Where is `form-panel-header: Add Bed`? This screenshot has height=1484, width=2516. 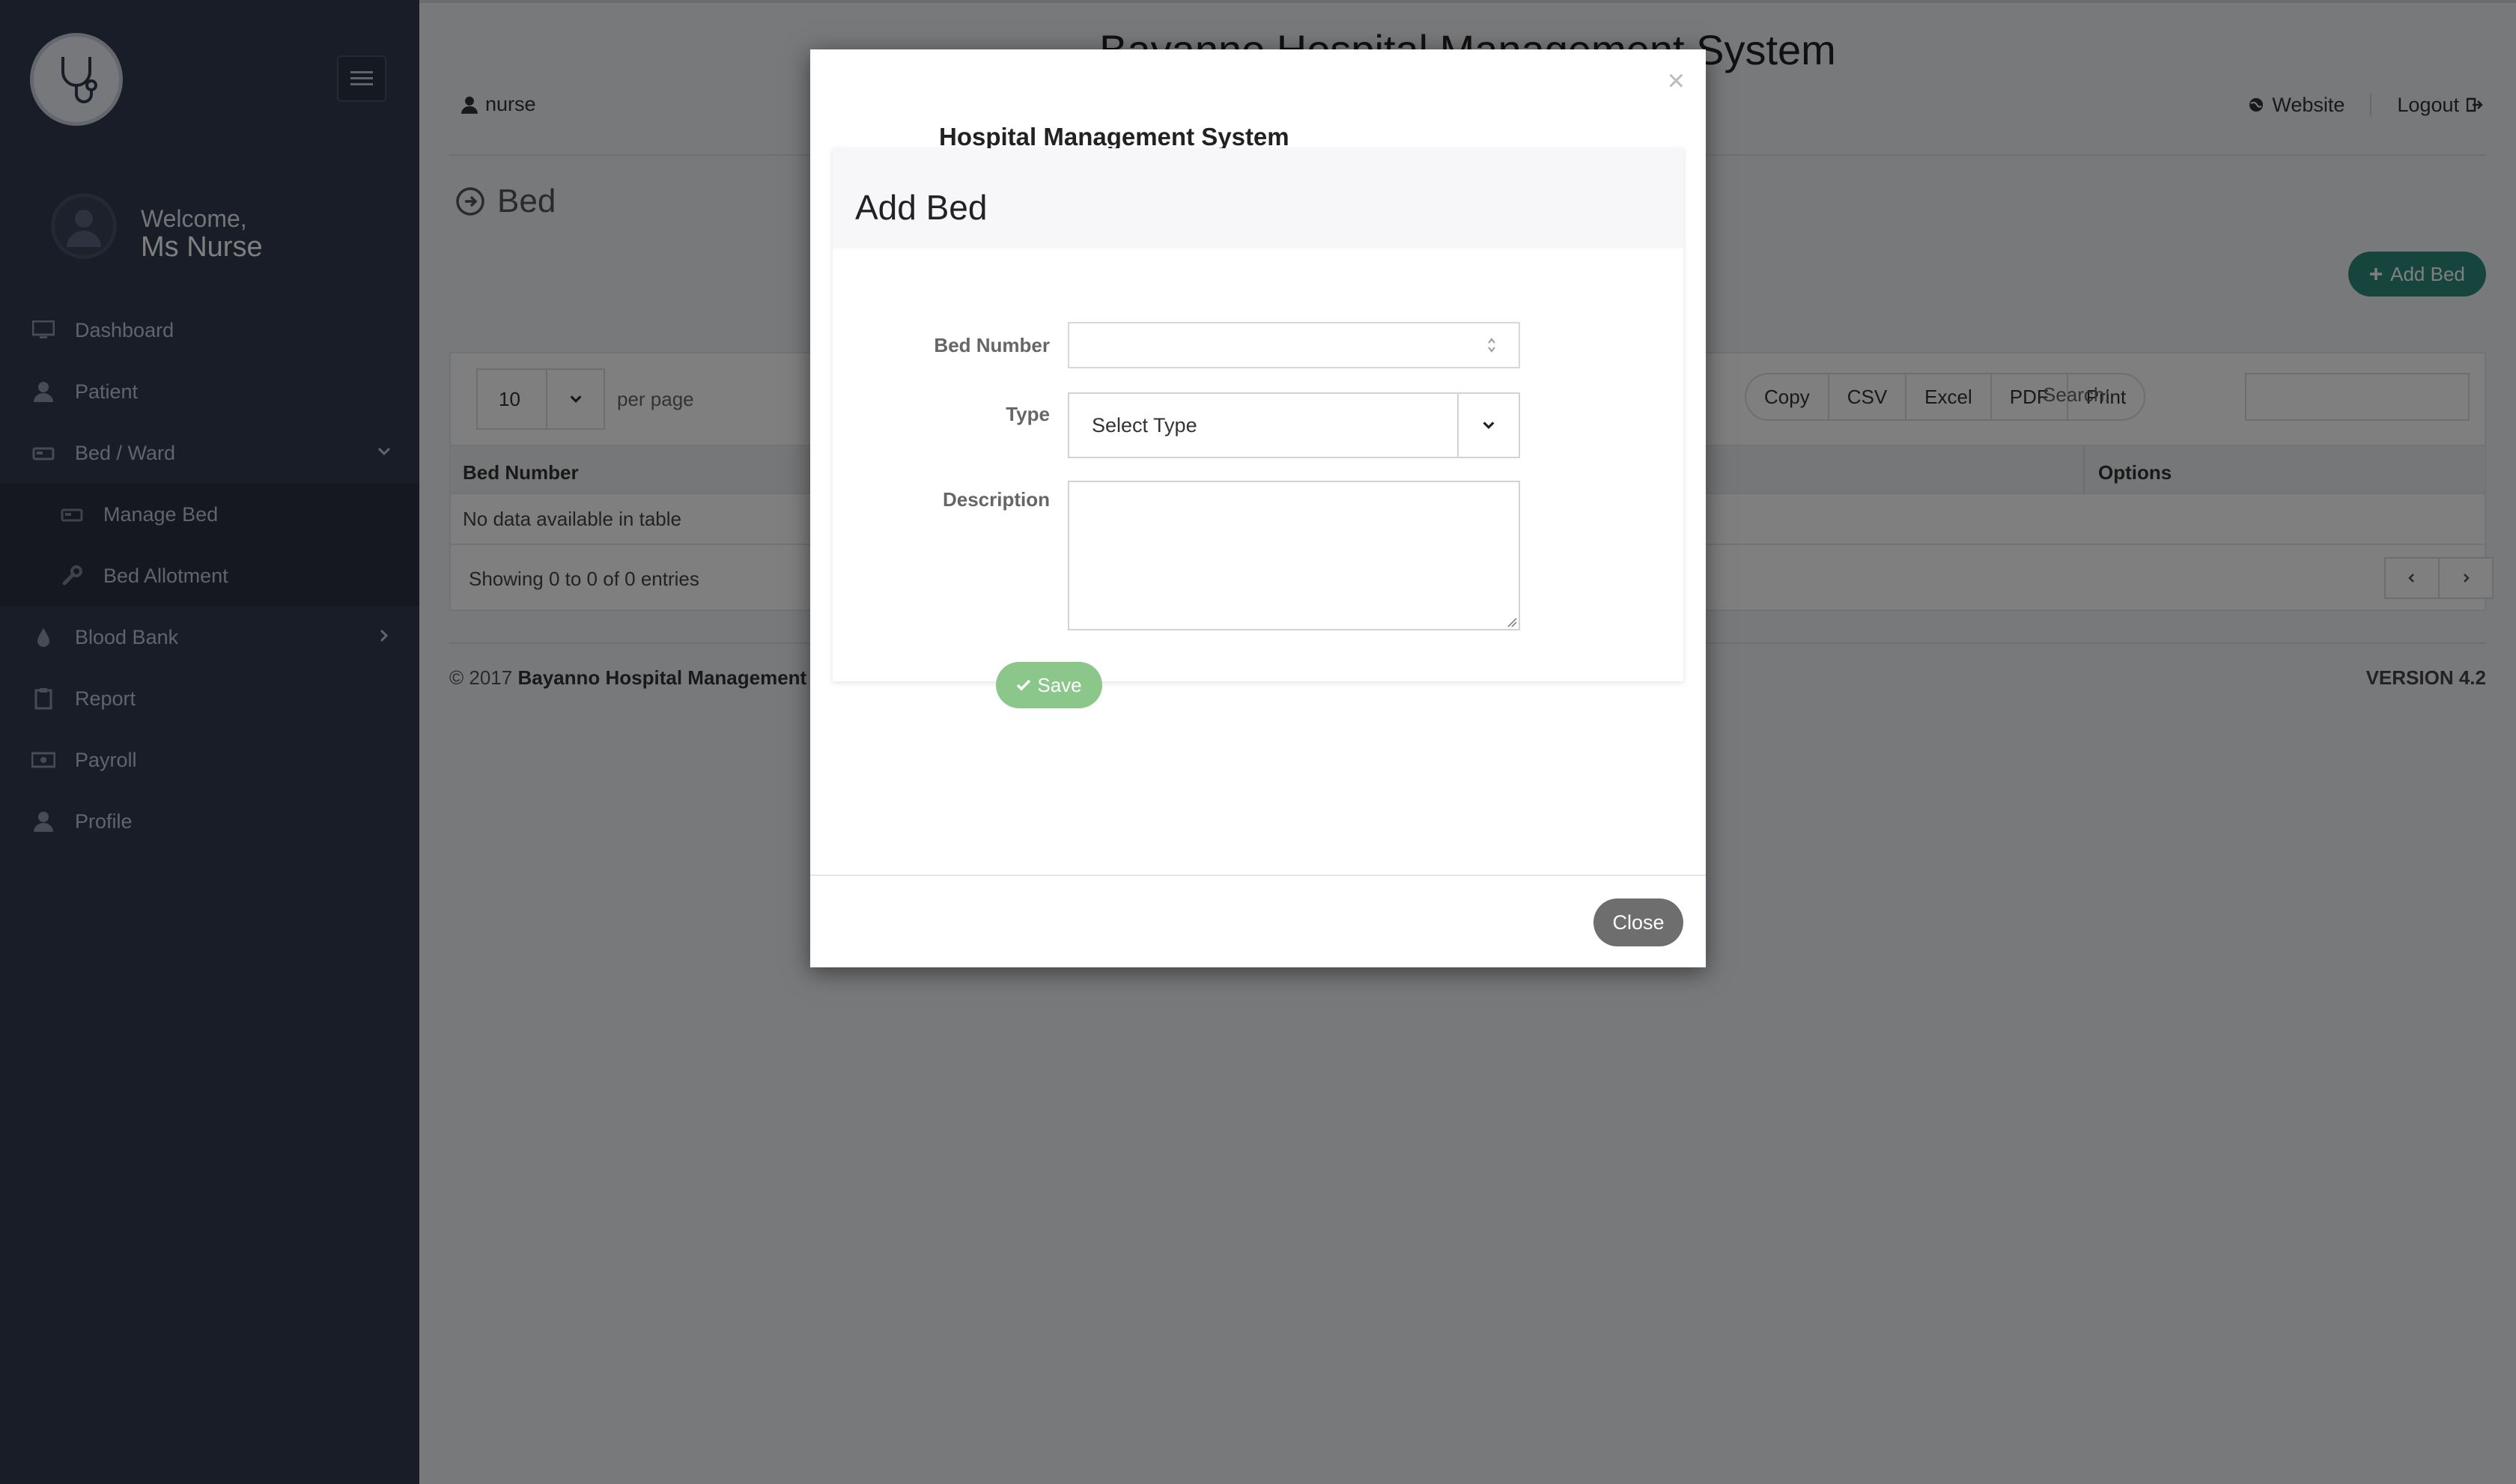
form-panel-header: Add Bed is located at coordinates (1258, 198).